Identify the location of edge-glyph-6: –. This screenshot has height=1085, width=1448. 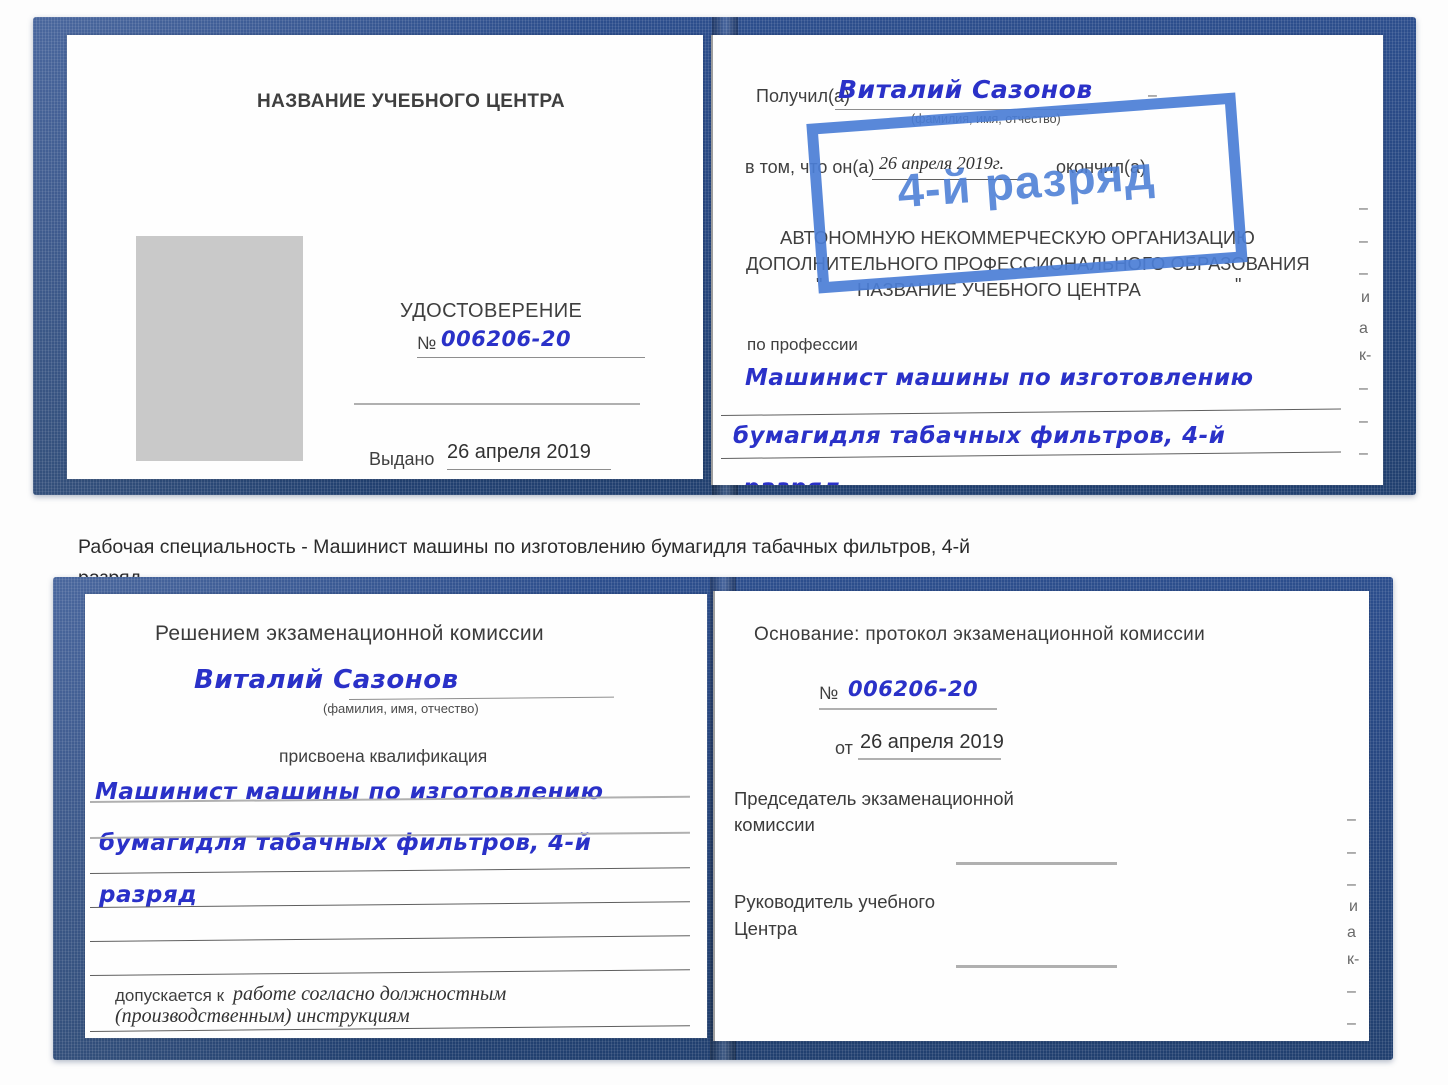
(1363, 388).